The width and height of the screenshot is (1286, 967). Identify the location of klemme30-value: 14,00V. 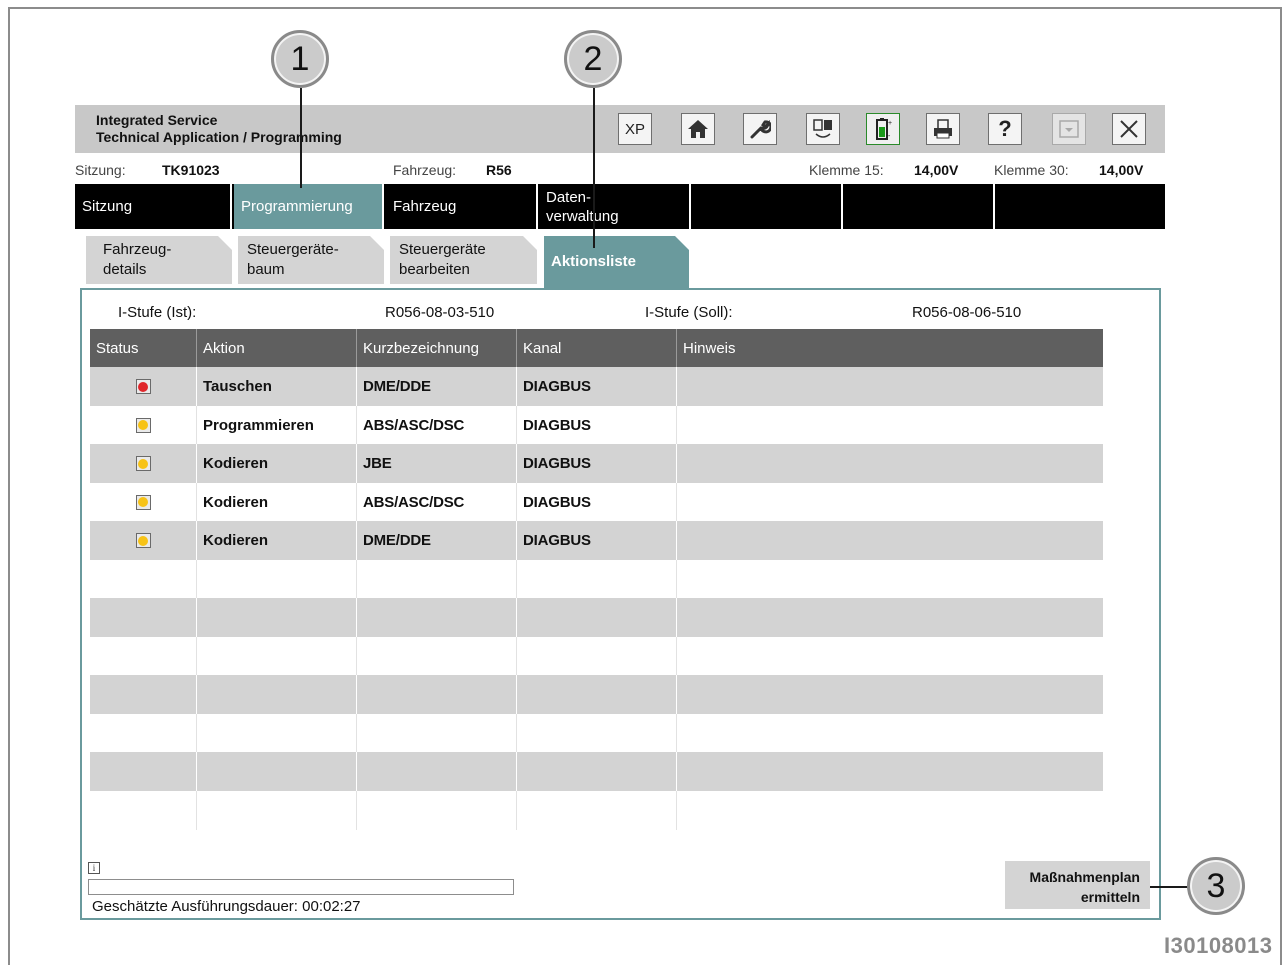
(1121, 170).